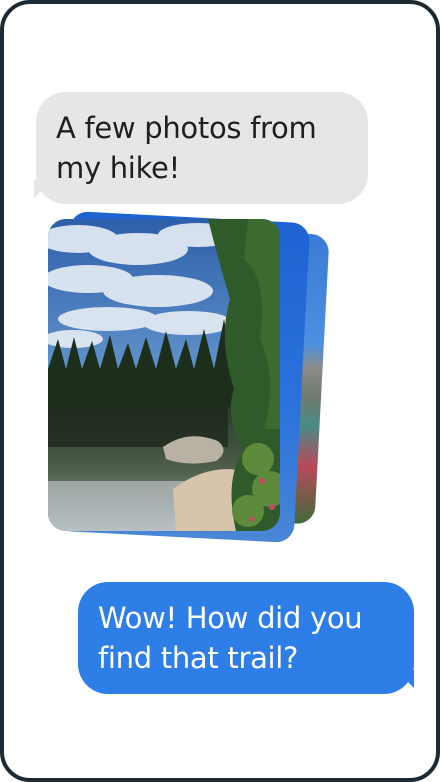 The width and height of the screenshot is (440, 782). What do you see at coordinates (43, 189) in the screenshot?
I see `incoming-bubble-tail` at bounding box center [43, 189].